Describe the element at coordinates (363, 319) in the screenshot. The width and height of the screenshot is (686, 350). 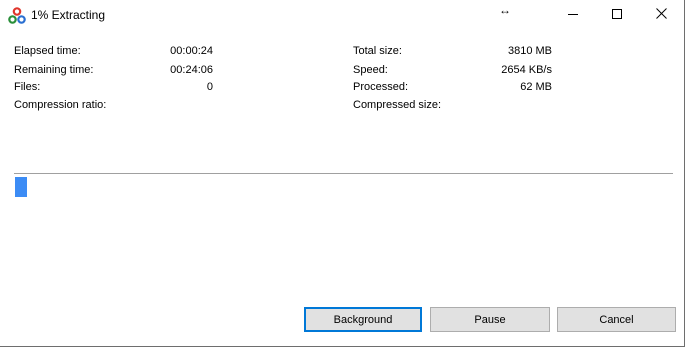
I see `background-button: Background` at that location.